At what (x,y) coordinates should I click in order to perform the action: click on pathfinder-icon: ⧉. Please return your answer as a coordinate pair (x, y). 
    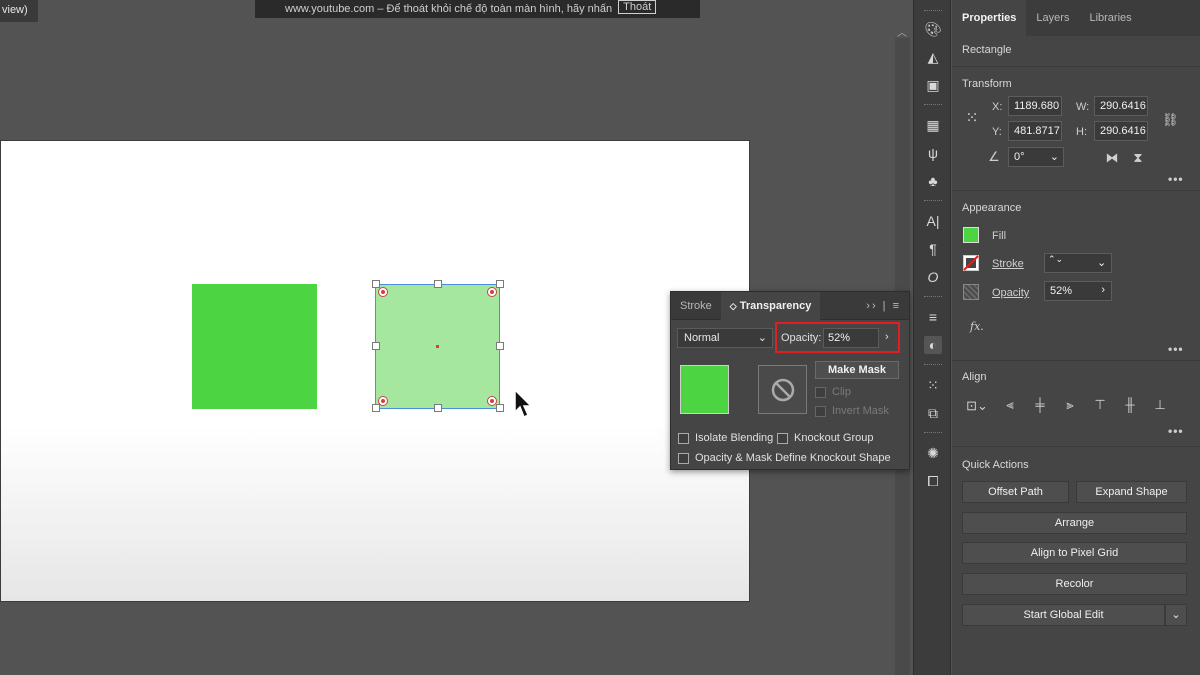
    Looking at the image, I should click on (933, 413).